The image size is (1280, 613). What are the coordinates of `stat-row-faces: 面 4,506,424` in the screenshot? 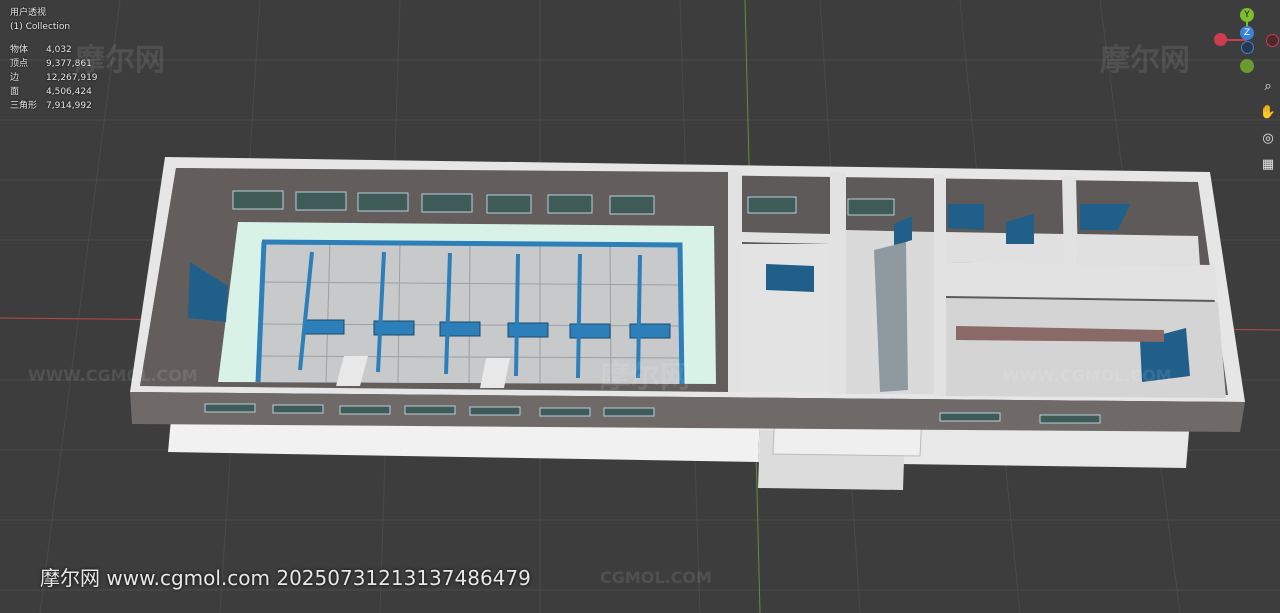 It's located at (51, 92).